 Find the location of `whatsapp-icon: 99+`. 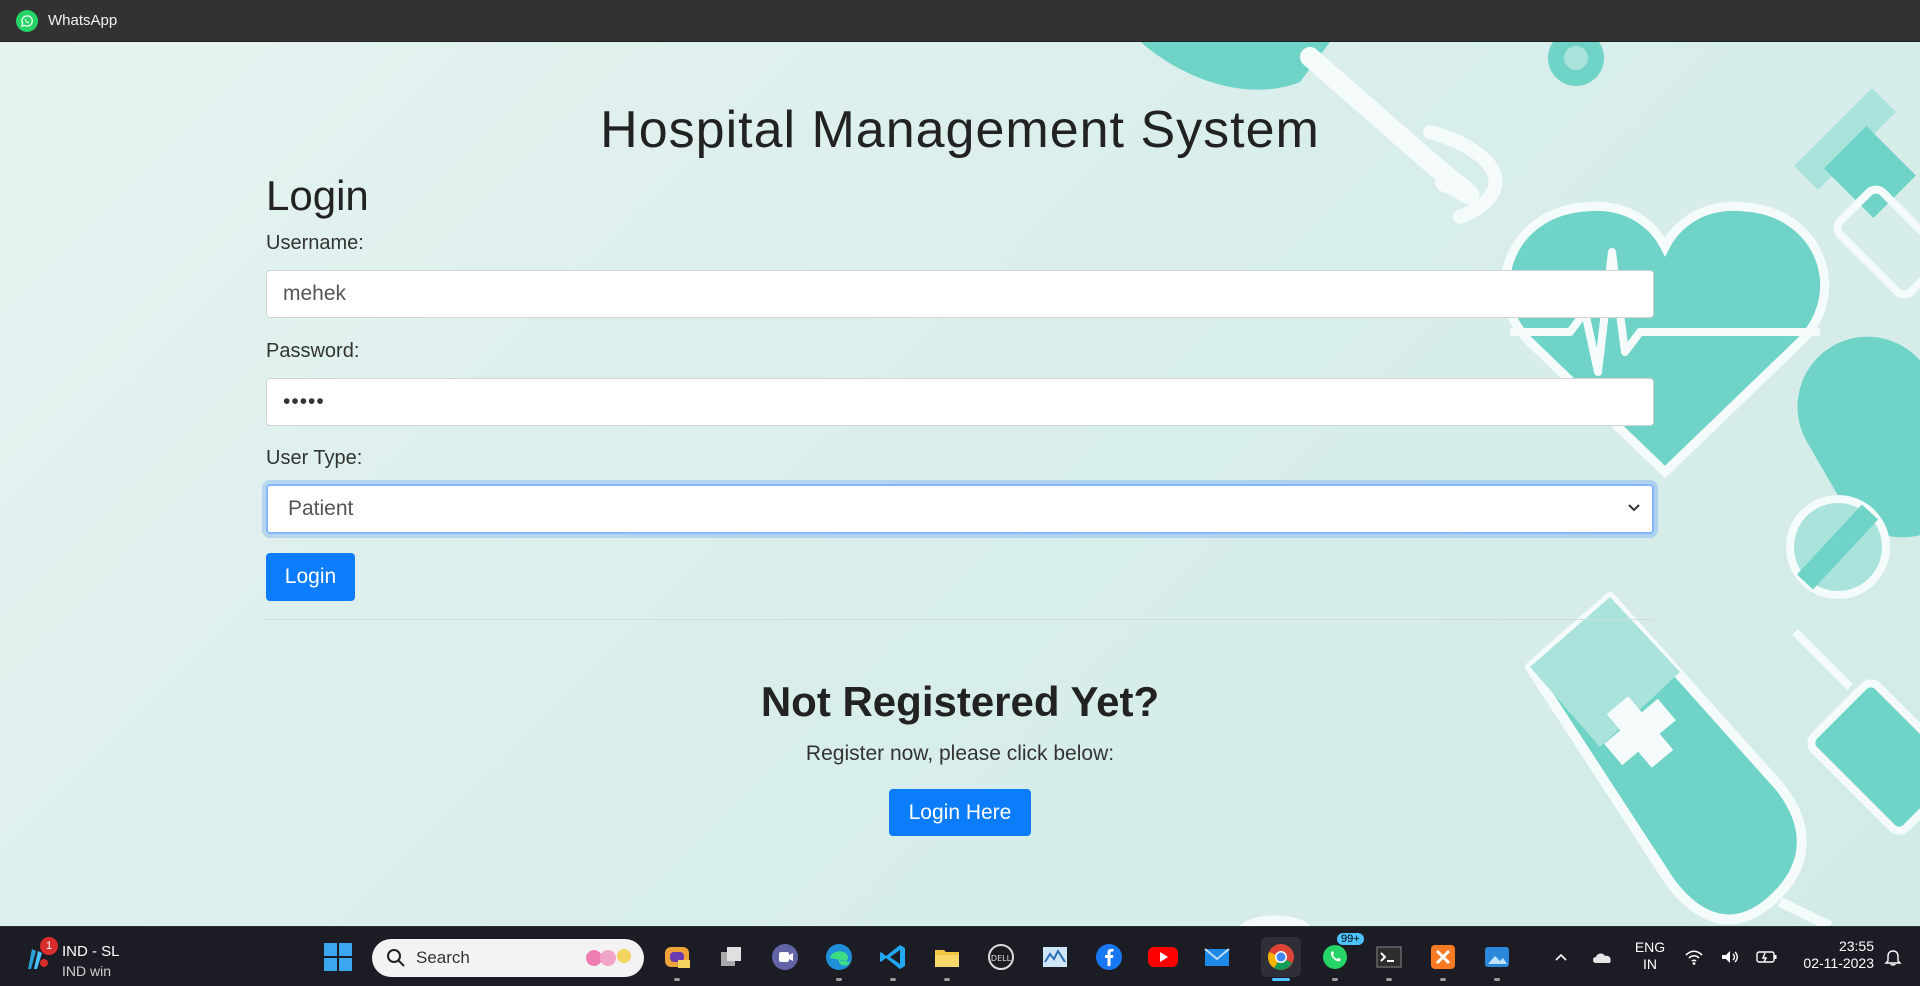

whatsapp-icon: 99+ is located at coordinates (1339, 957).